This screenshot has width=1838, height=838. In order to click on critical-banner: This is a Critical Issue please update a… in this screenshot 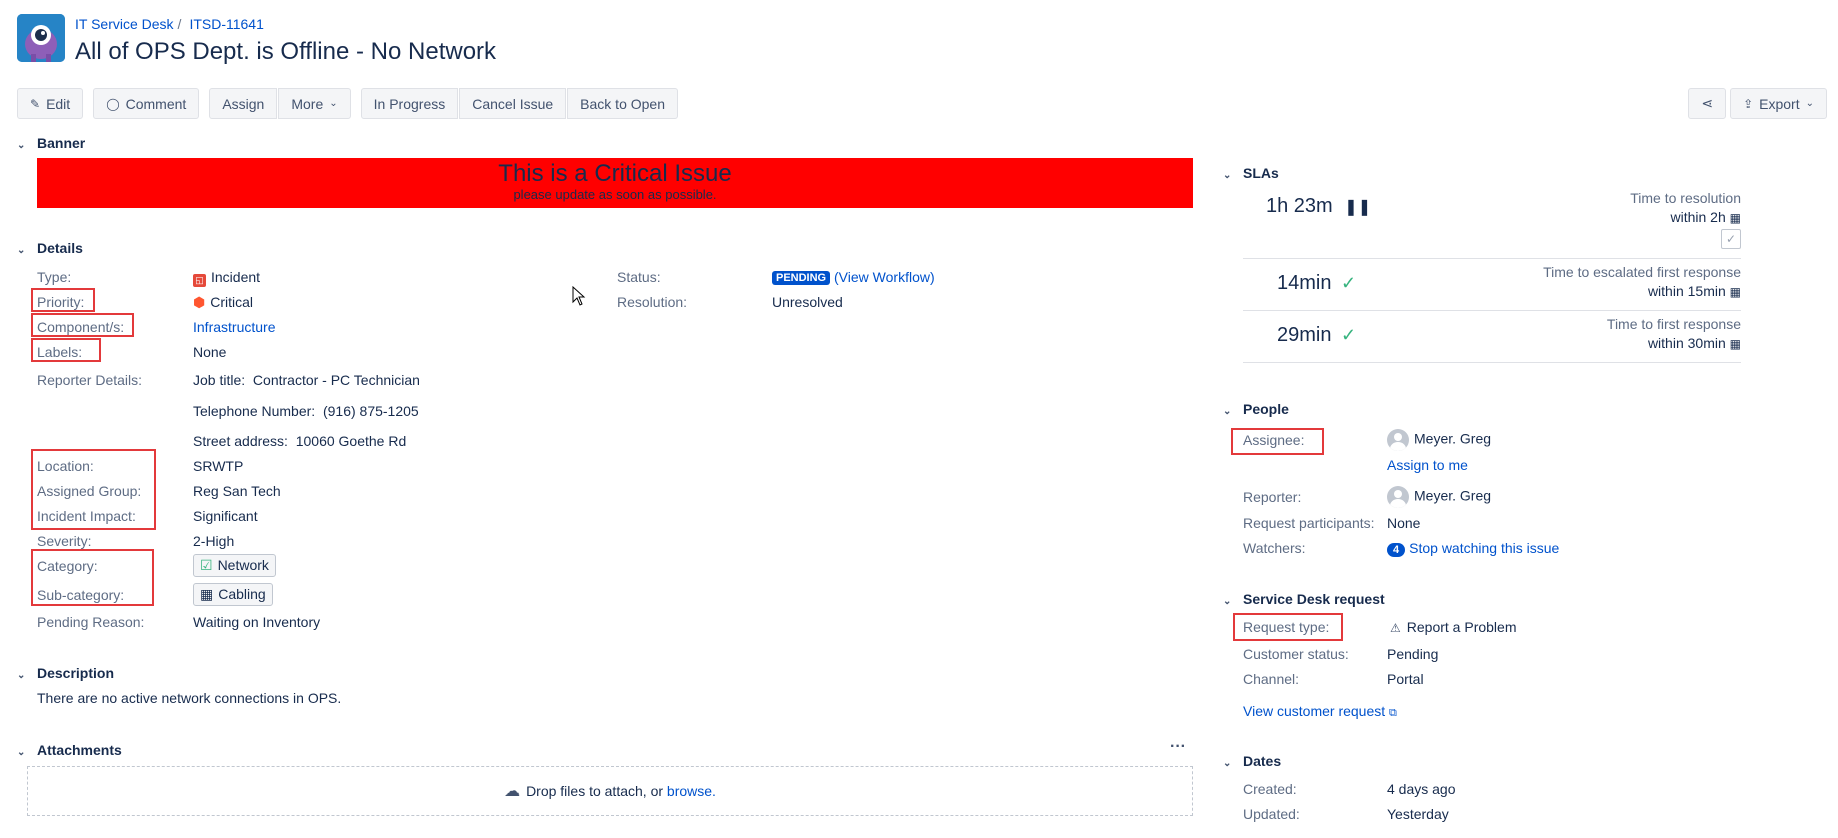, I will do `click(615, 183)`.